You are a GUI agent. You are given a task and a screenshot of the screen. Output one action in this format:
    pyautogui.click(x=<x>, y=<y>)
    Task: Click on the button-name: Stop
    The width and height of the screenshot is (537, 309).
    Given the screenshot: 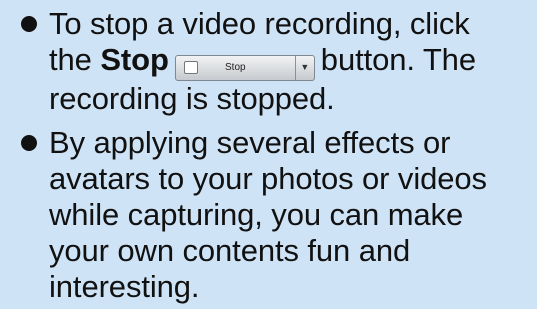 What is the action you would take?
    pyautogui.click(x=134, y=59)
    